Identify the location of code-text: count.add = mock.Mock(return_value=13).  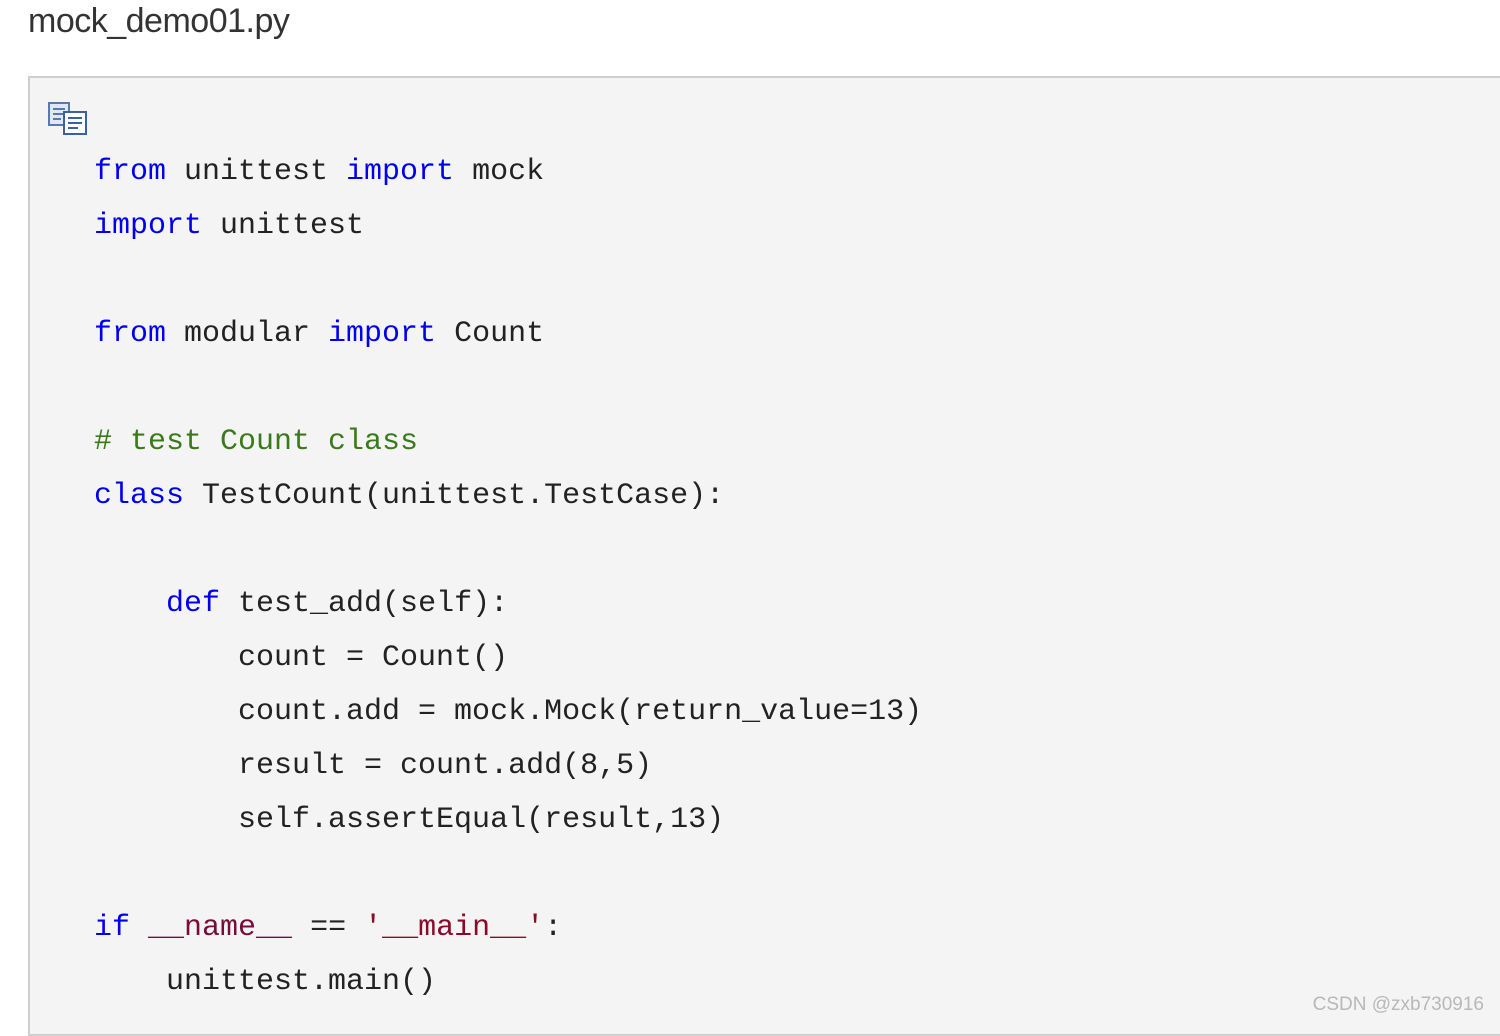
(508, 712).